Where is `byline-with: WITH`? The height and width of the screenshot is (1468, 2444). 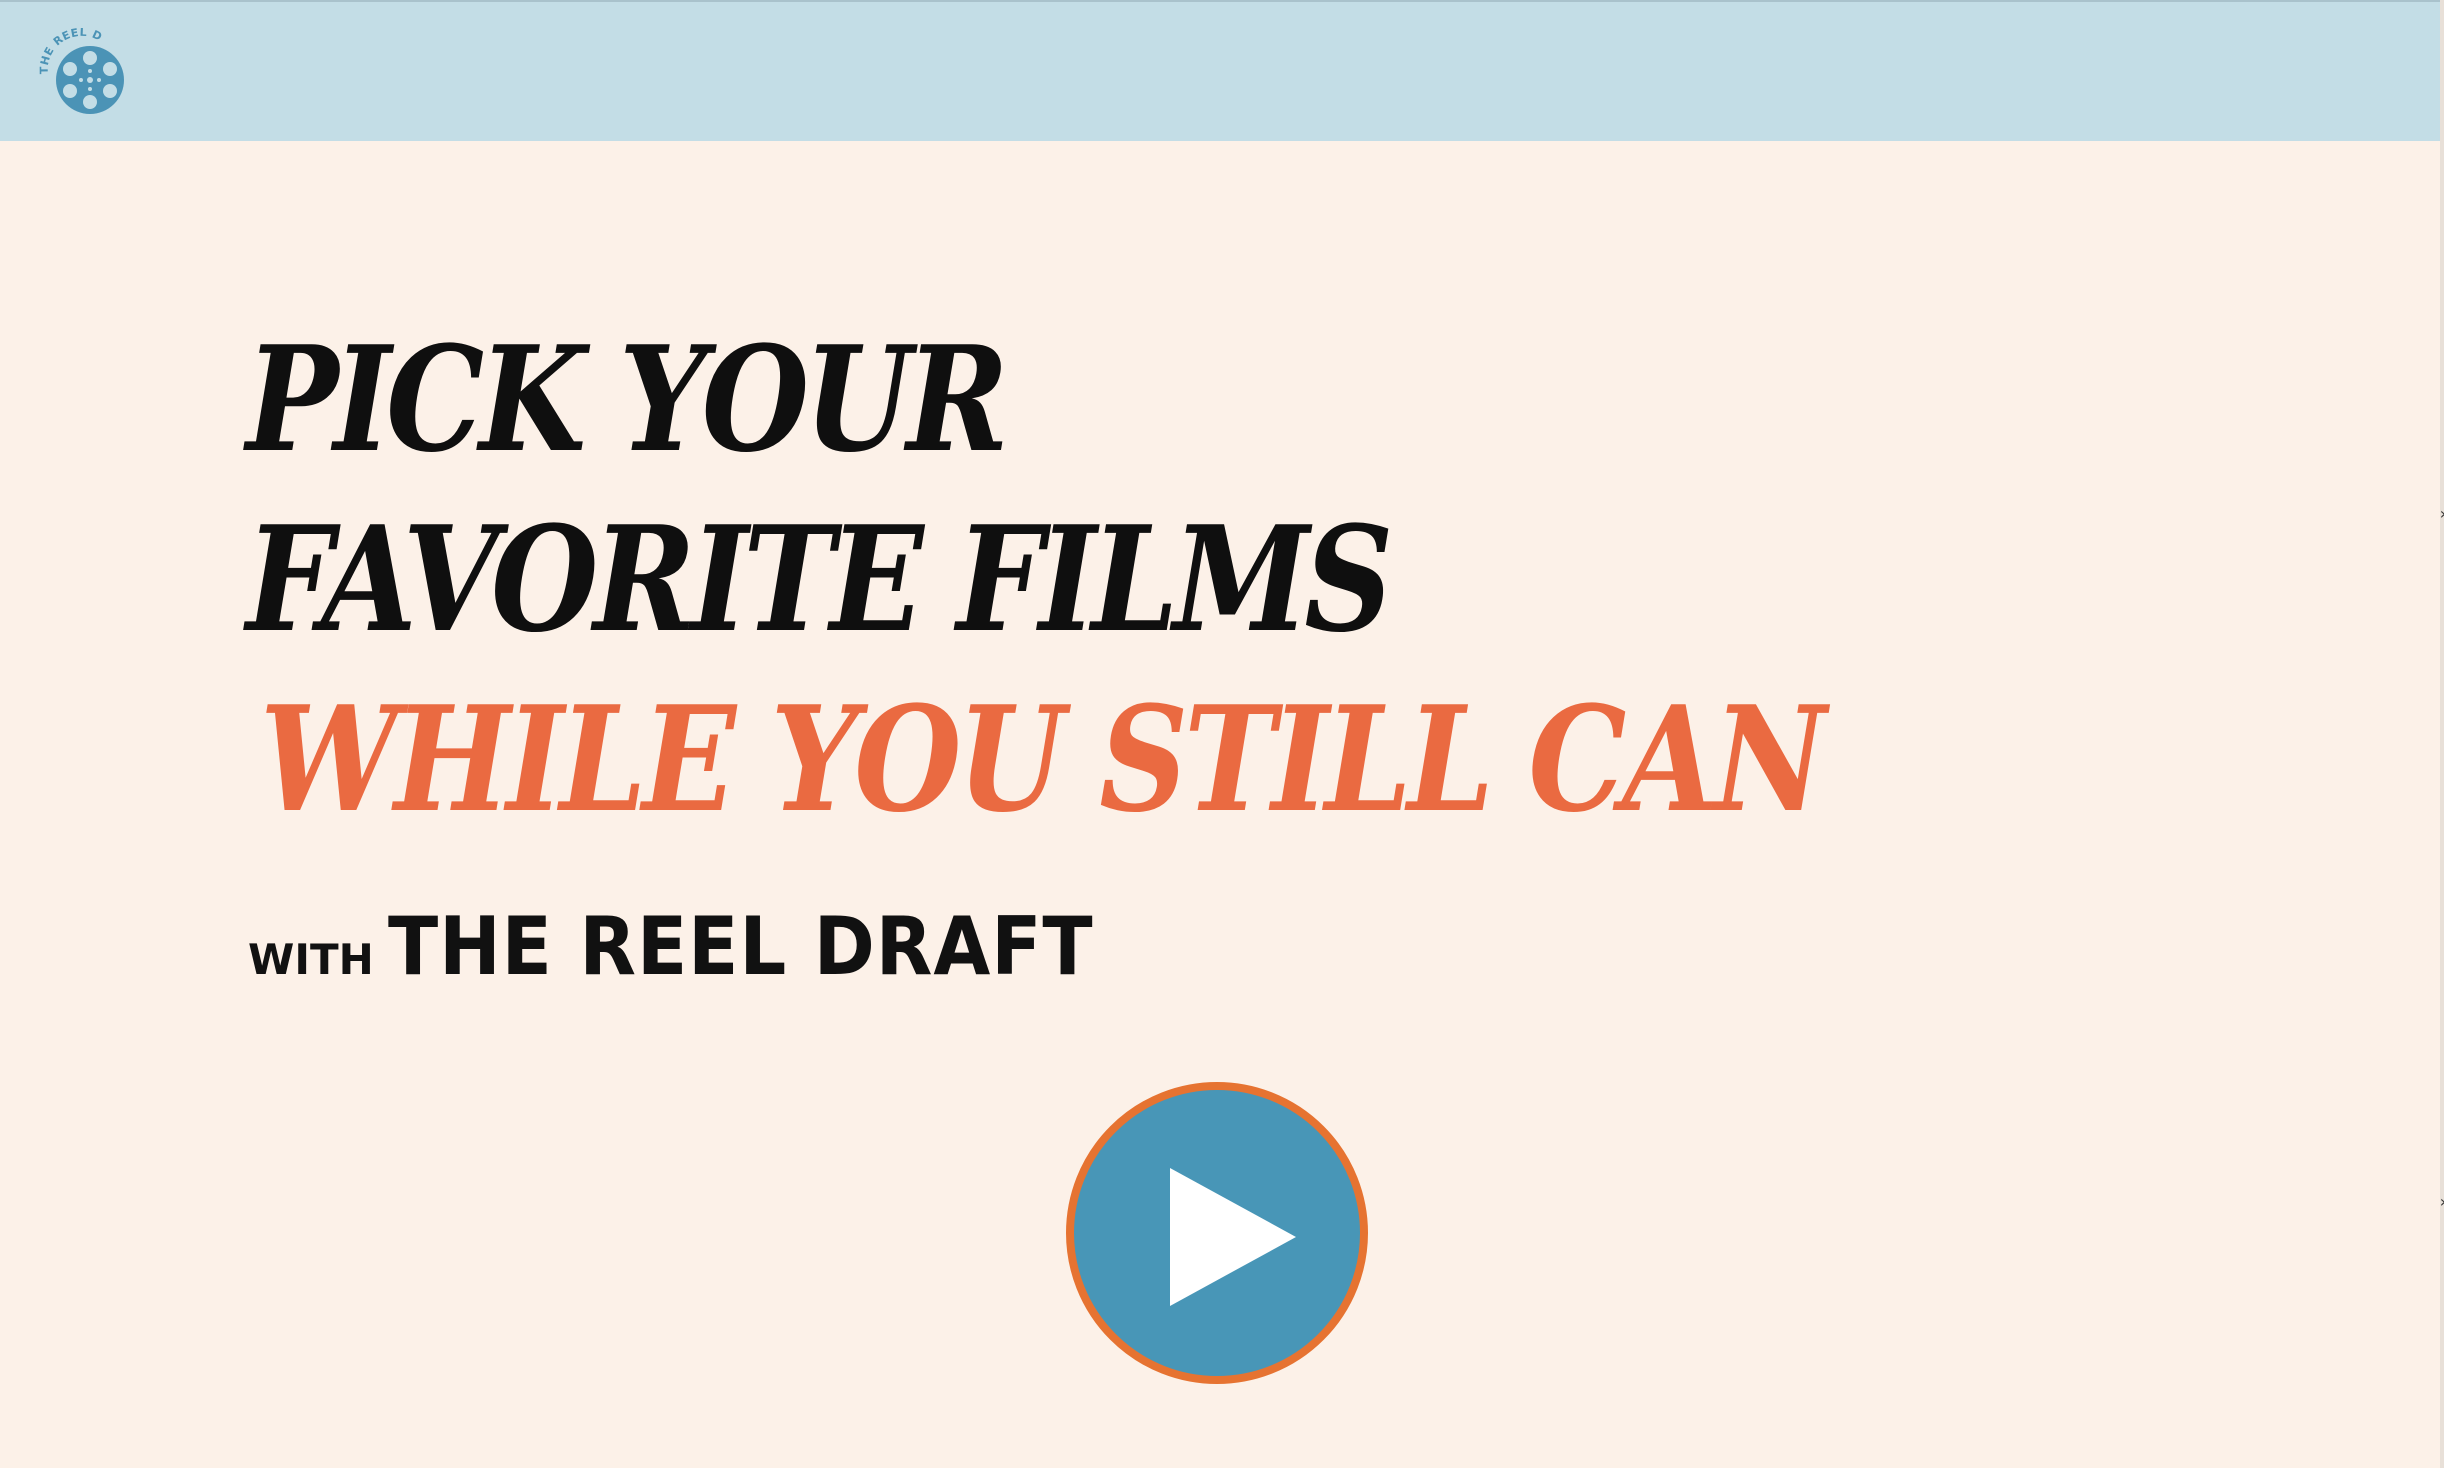 byline-with: WITH is located at coordinates (311, 959).